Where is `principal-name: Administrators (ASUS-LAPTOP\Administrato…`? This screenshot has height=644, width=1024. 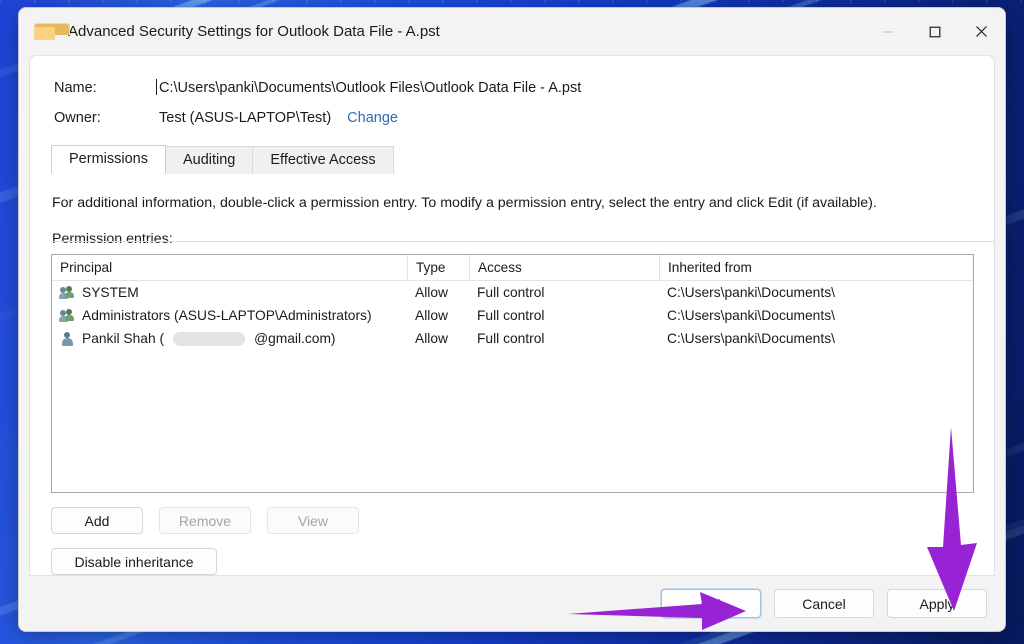
principal-name: Administrators (ASUS-LAPTOP\Administrato… is located at coordinates (227, 315).